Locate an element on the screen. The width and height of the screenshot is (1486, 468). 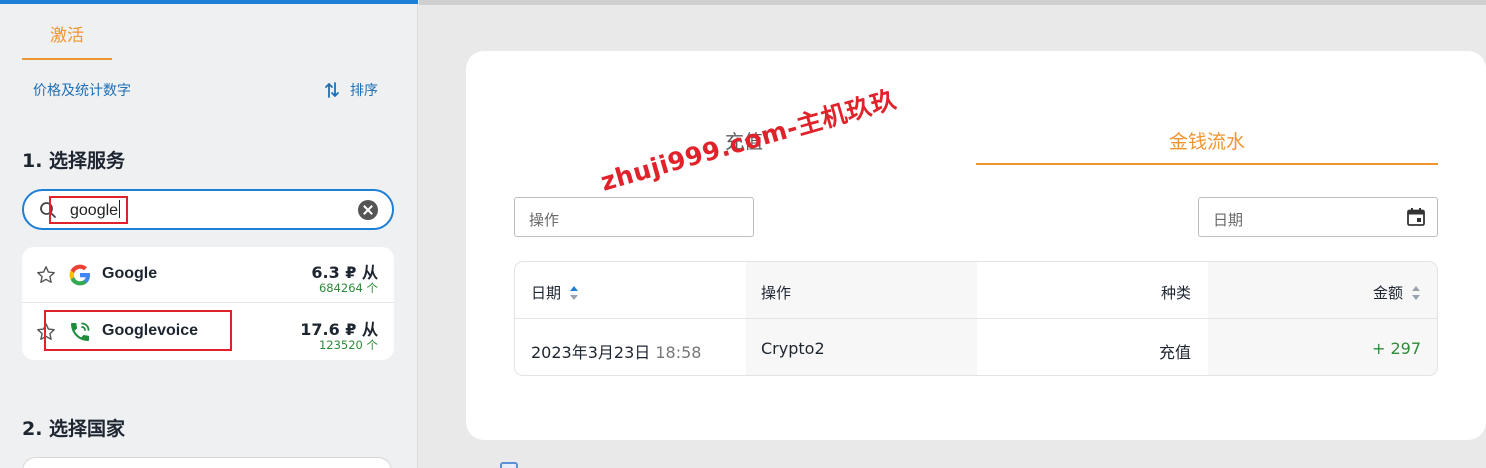
checkbox is located at coordinates (509, 465).